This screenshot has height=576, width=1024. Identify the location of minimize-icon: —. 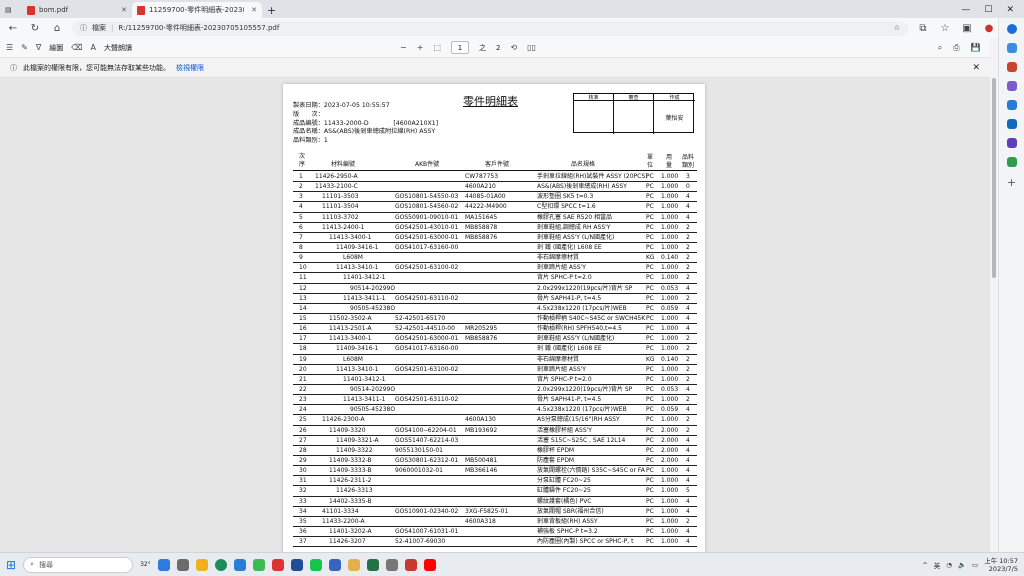
(965, 10).